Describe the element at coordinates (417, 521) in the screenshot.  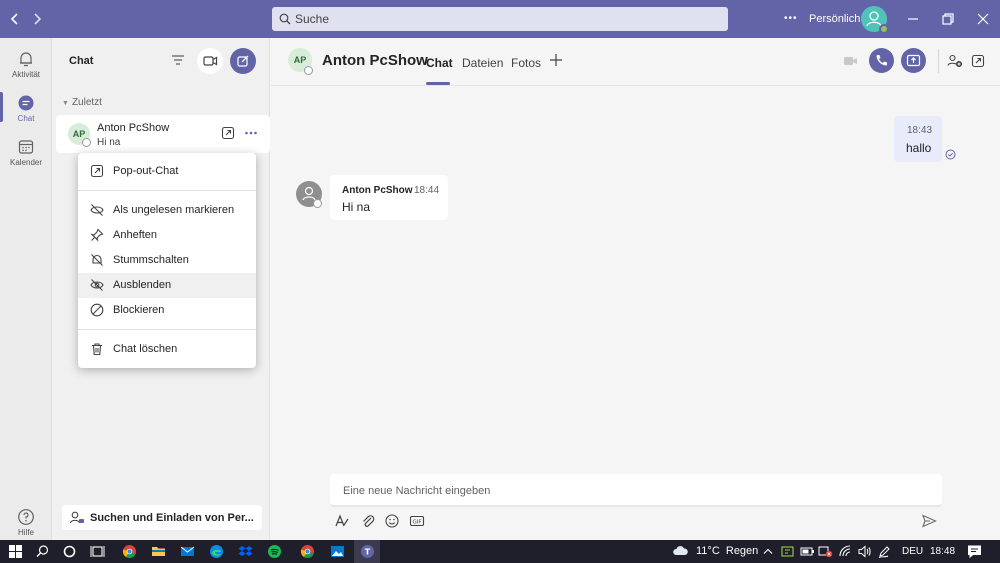
I see `gif-button: GIF` at that location.